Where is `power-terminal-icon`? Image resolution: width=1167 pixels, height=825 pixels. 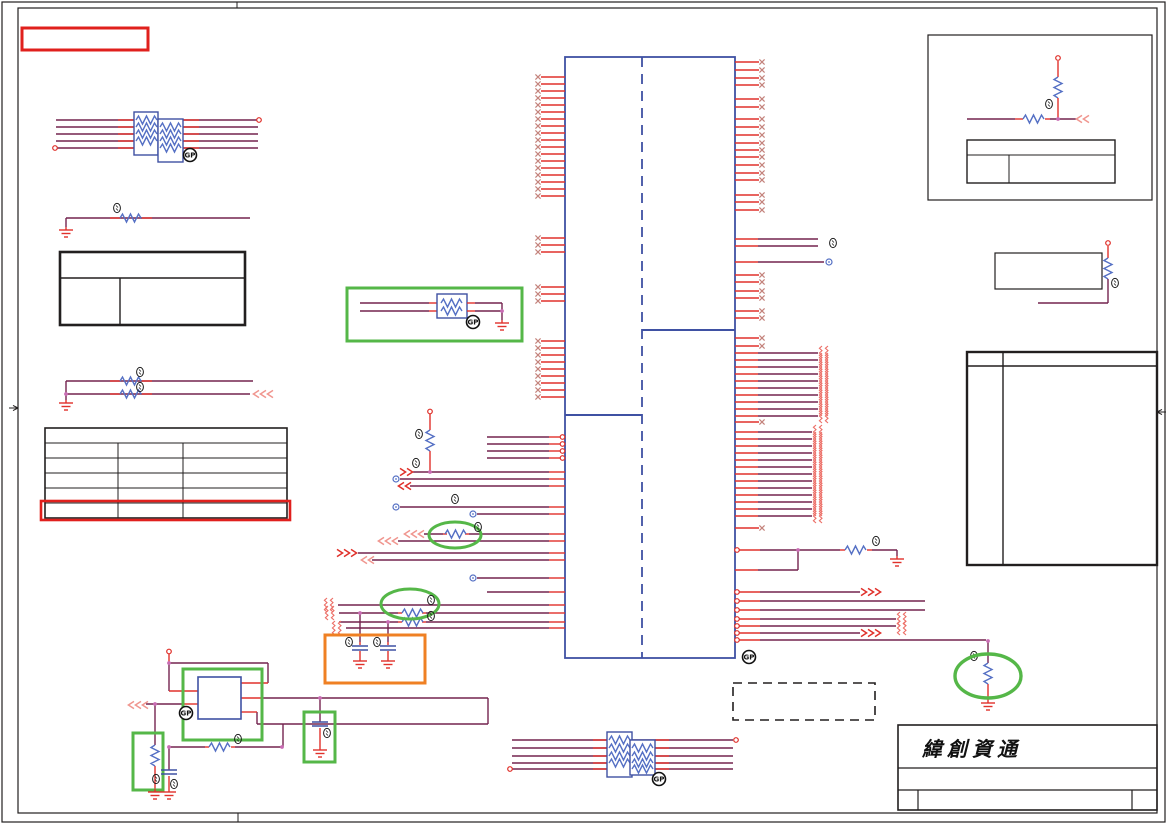
power-terminal-icon is located at coordinates (1058, 58).